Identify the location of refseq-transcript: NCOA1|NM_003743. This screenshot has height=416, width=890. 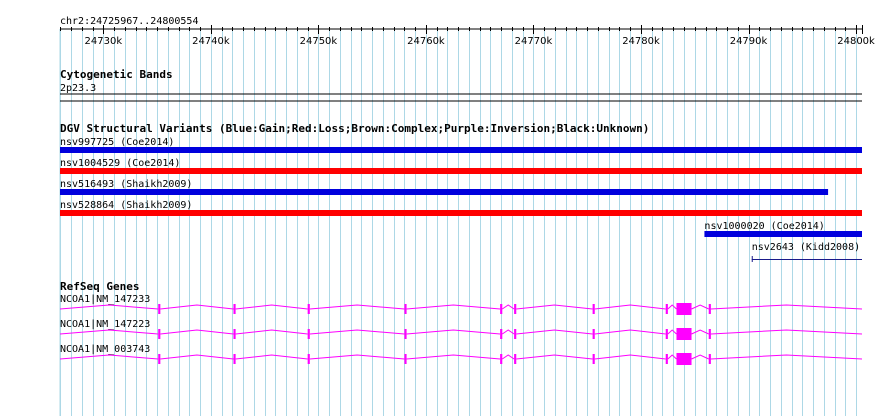
(461, 354).